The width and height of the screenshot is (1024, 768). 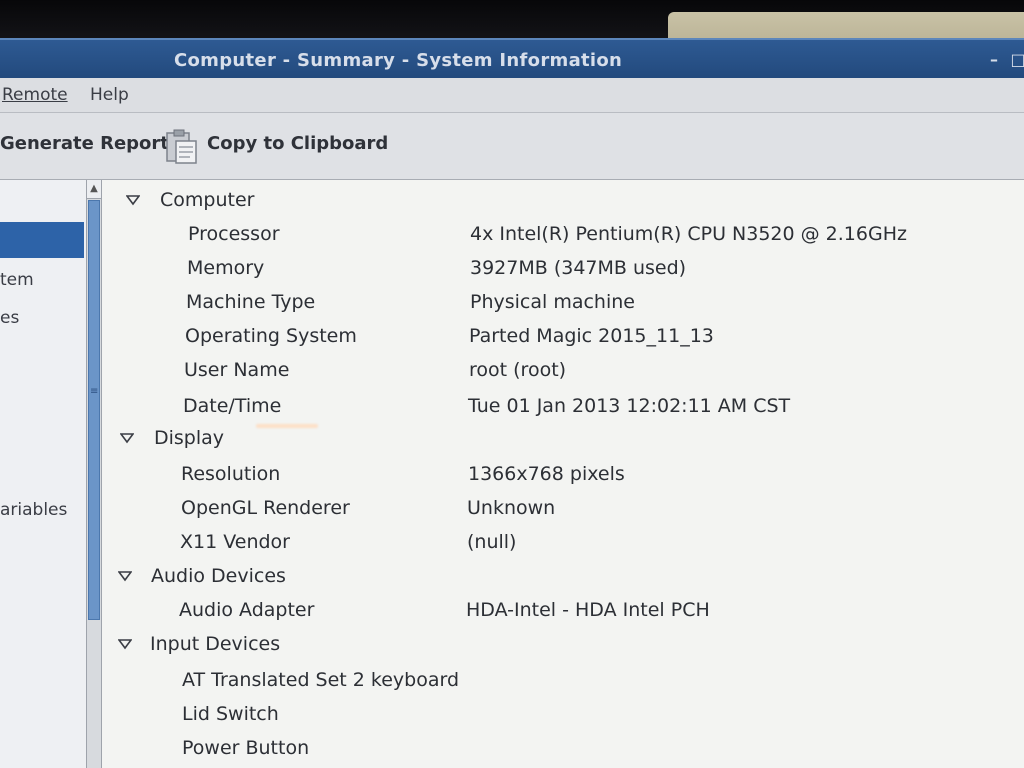 I want to click on menu-remote: Remote, so click(x=35, y=95).